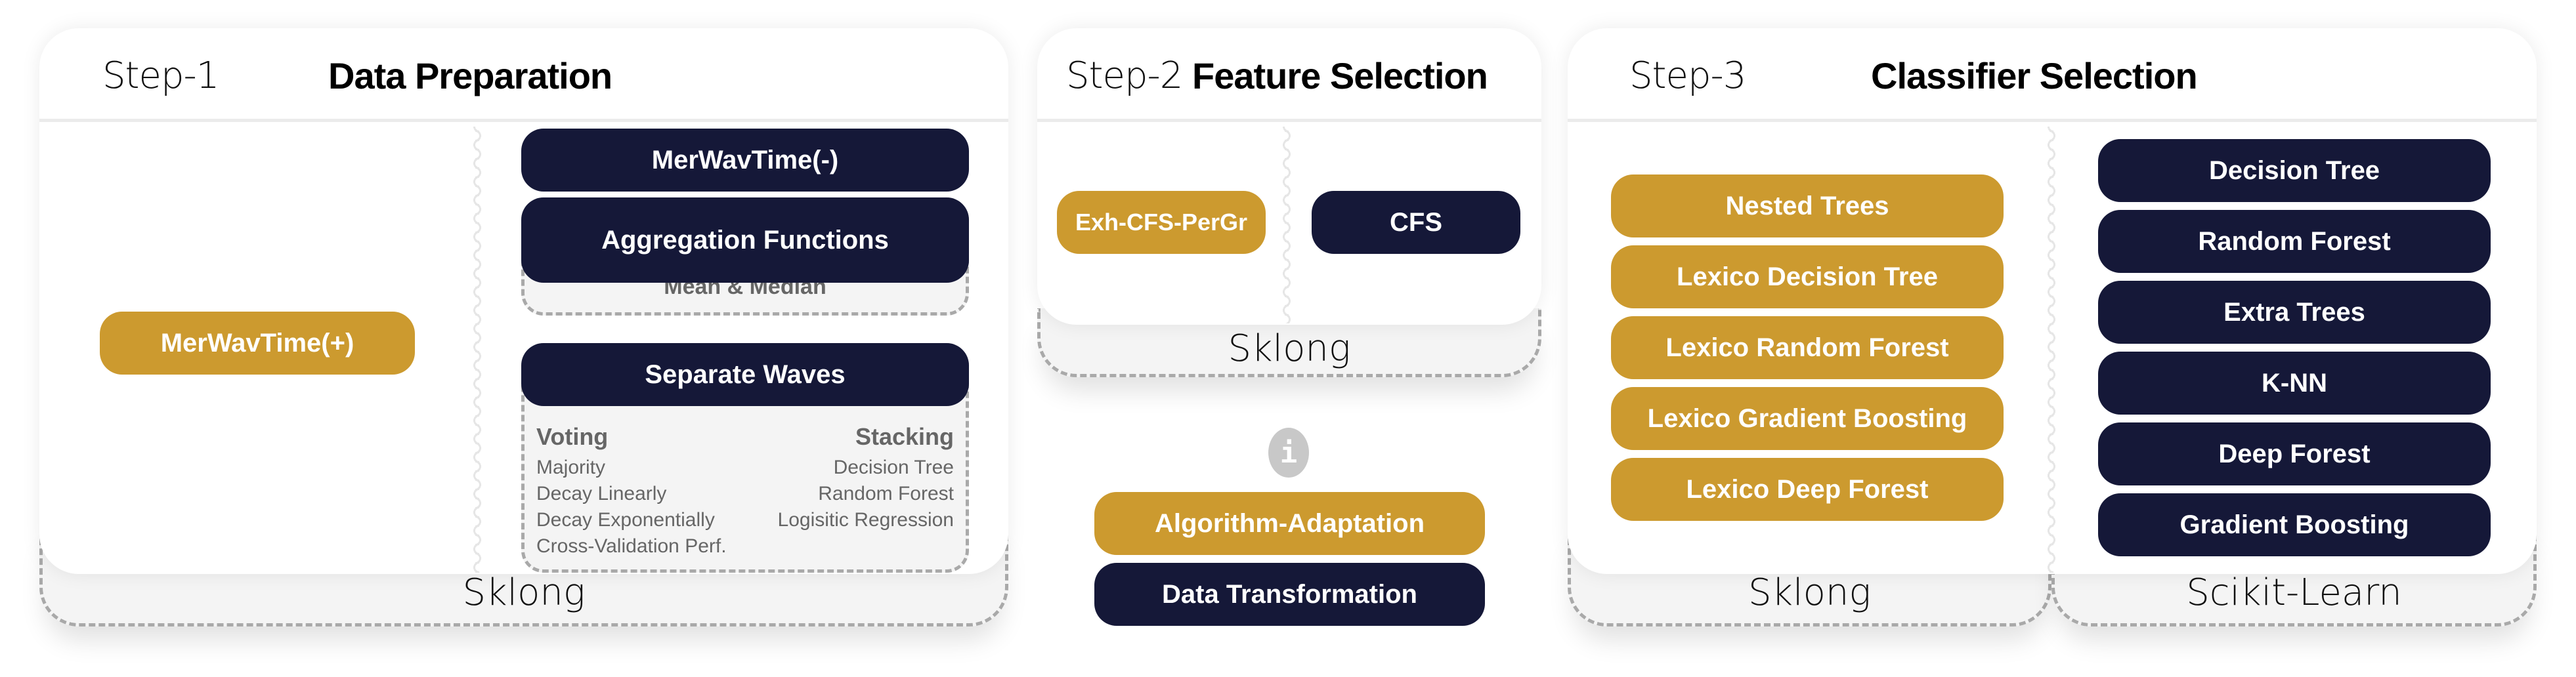  What do you see at coordinates (1161, 222) in the screenshot?
I see `exh-cfs-pergr-option: Exh-CFS-PerGr` at bounding box center [1161, 222].